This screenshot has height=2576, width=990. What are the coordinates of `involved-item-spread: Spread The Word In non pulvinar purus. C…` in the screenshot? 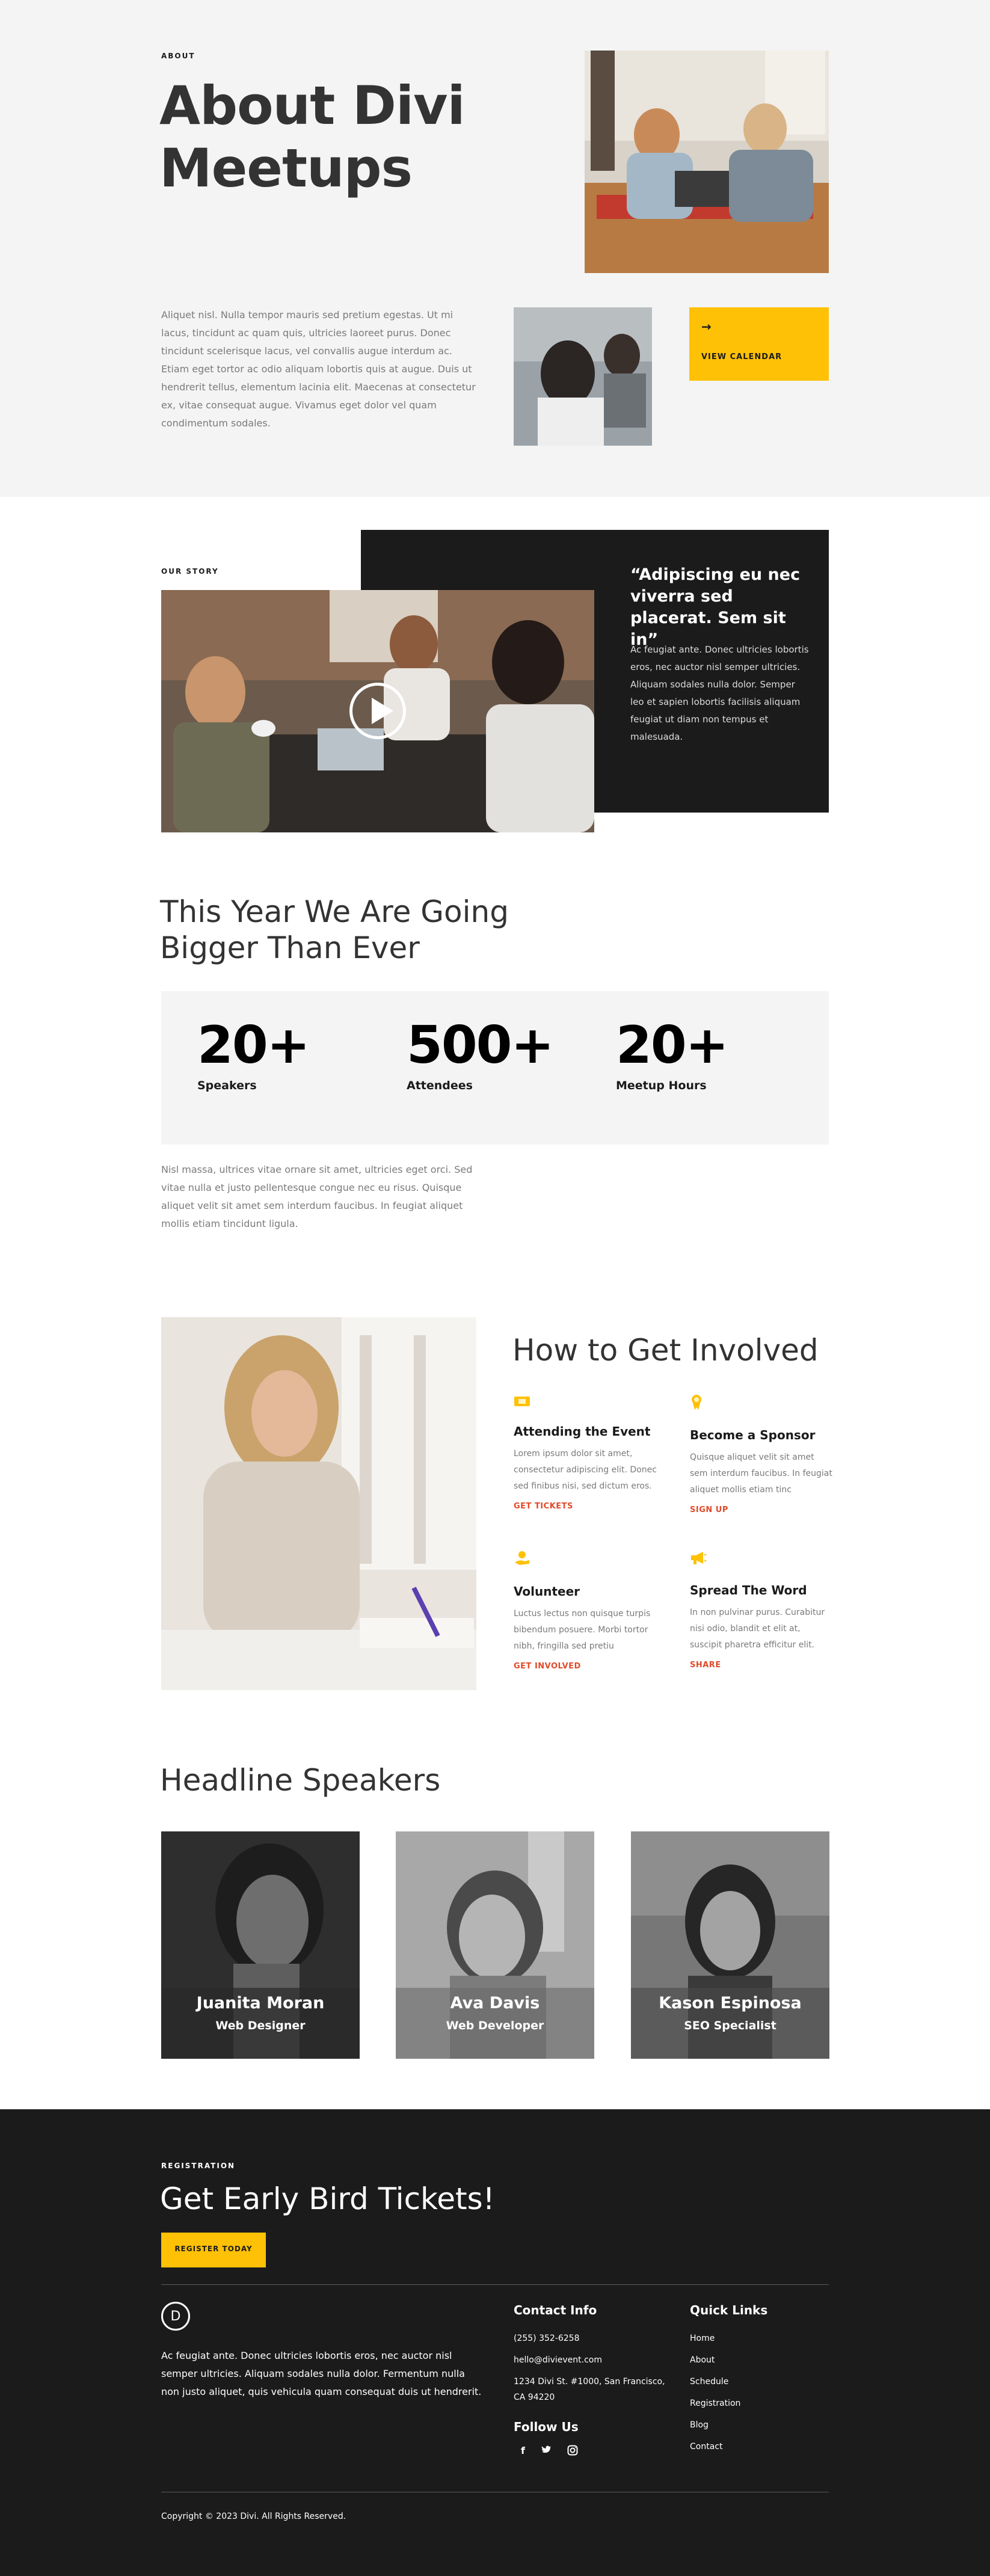 It's located at (762, 1611).